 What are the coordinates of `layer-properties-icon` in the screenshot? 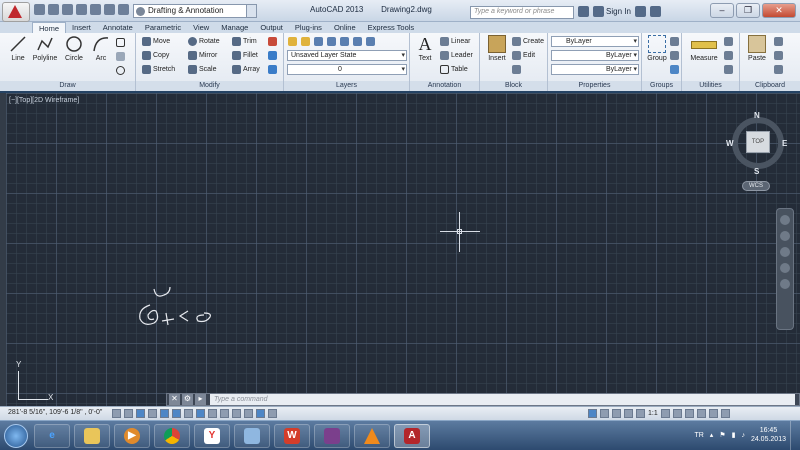 It's located at (292, 41).